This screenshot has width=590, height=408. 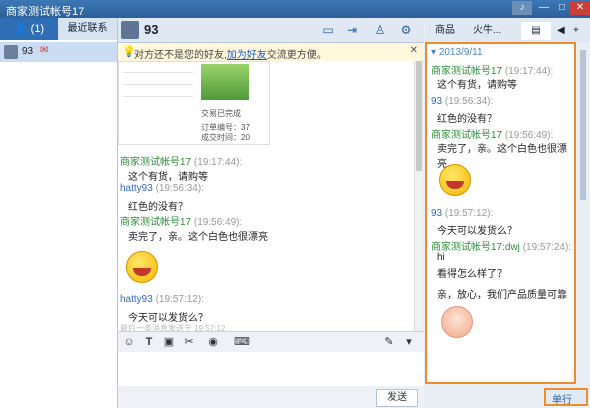 I want to click on prev-tab-icon: ◀, so click(x=561, y=31).